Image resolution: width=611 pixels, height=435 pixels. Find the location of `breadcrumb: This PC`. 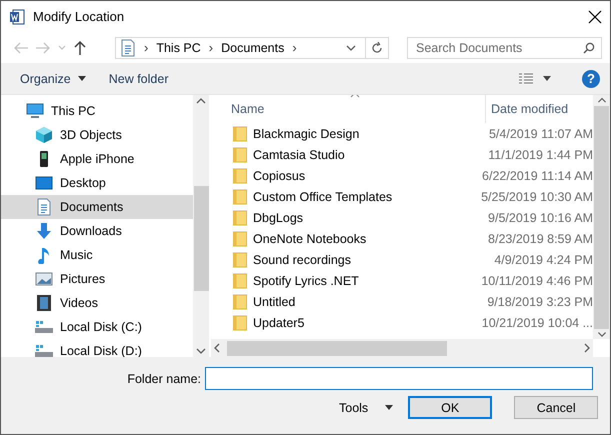

breadcrumb: This PC is located at coordinates (178, 47).